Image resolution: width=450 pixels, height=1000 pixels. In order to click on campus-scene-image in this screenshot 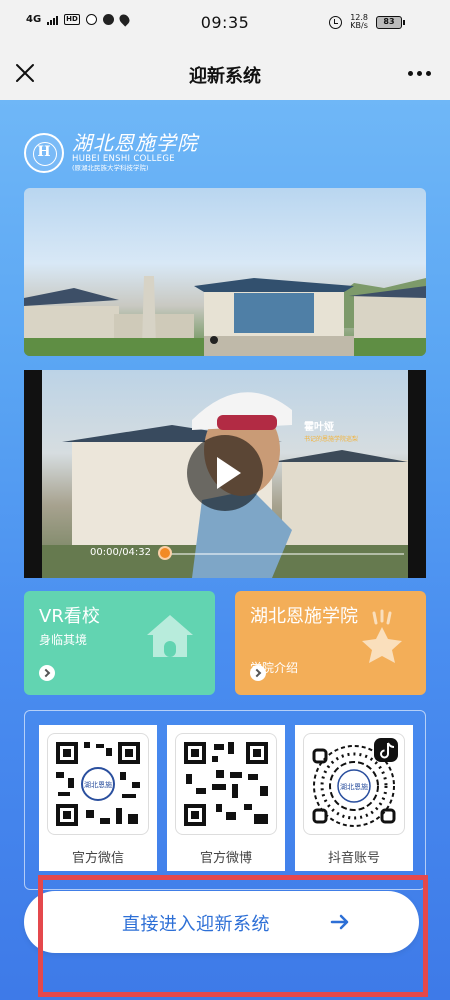, I will do `click(225, 316)`.